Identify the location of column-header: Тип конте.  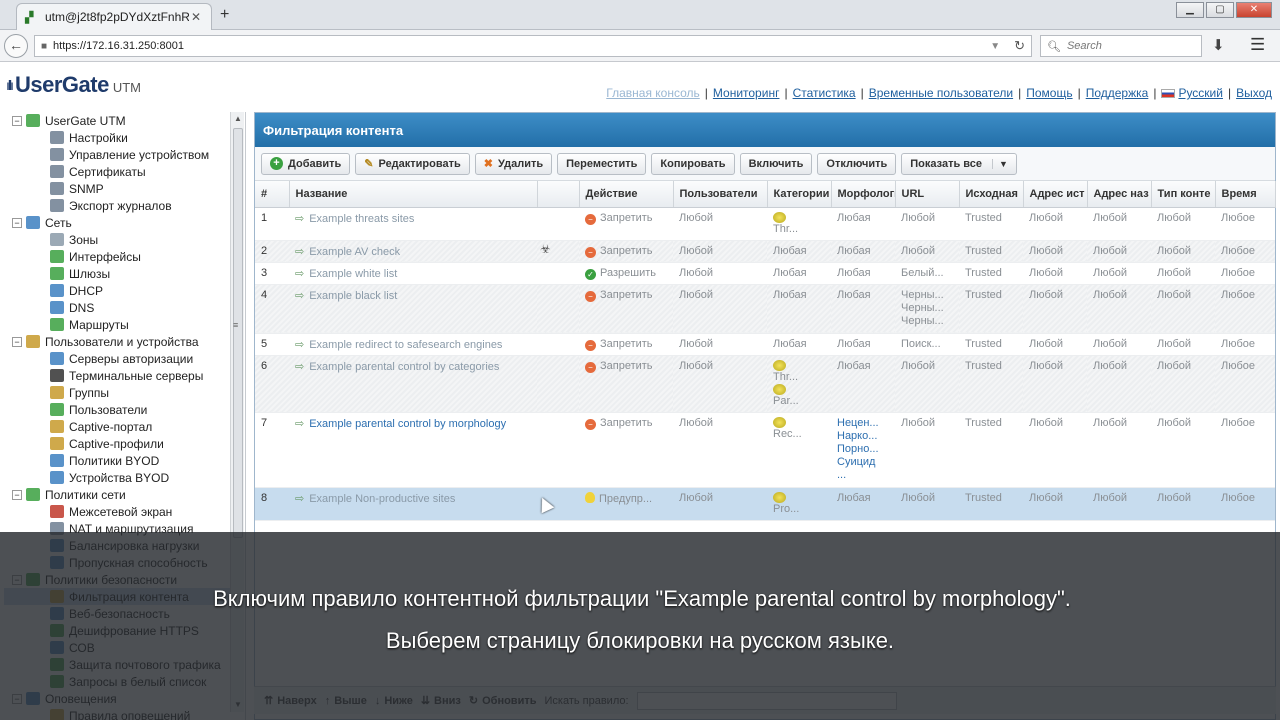
(1183, 194).